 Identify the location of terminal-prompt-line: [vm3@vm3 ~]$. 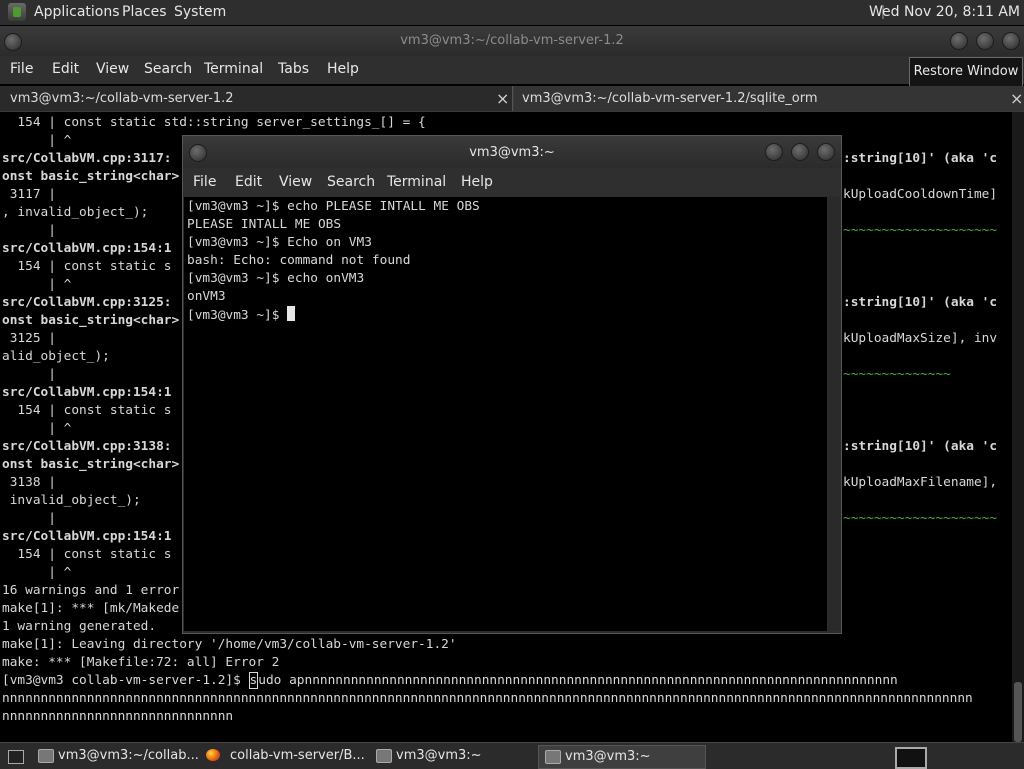
(241, 315).